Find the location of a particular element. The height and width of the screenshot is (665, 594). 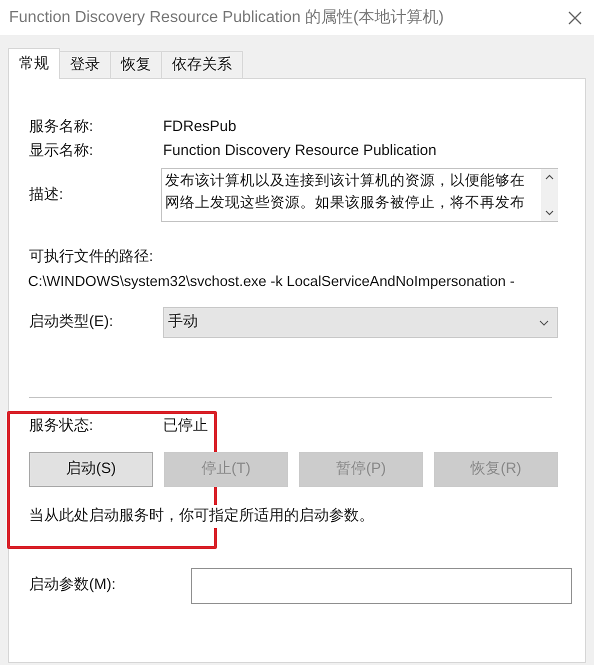

field-label: 启动参数(M): is located at coordinates (73, 585).